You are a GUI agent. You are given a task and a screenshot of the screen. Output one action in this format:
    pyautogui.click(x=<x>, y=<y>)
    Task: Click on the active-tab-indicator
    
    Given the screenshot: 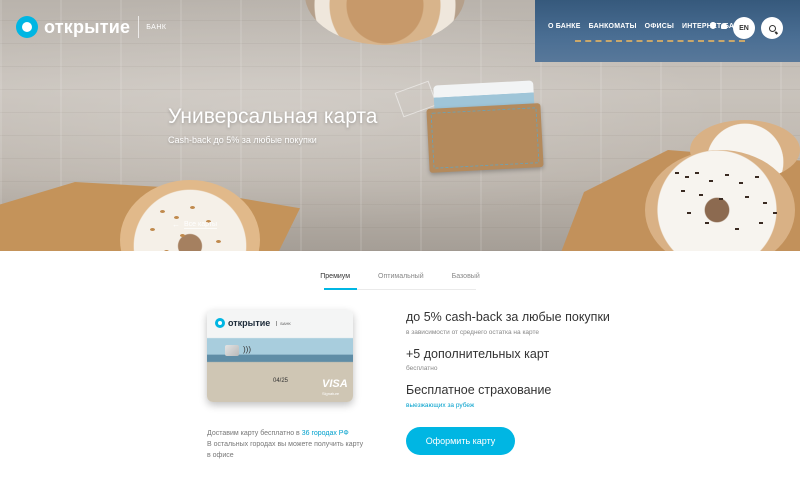 What is the action you would take?
    pyautogui.click(x=340, y=289)
    